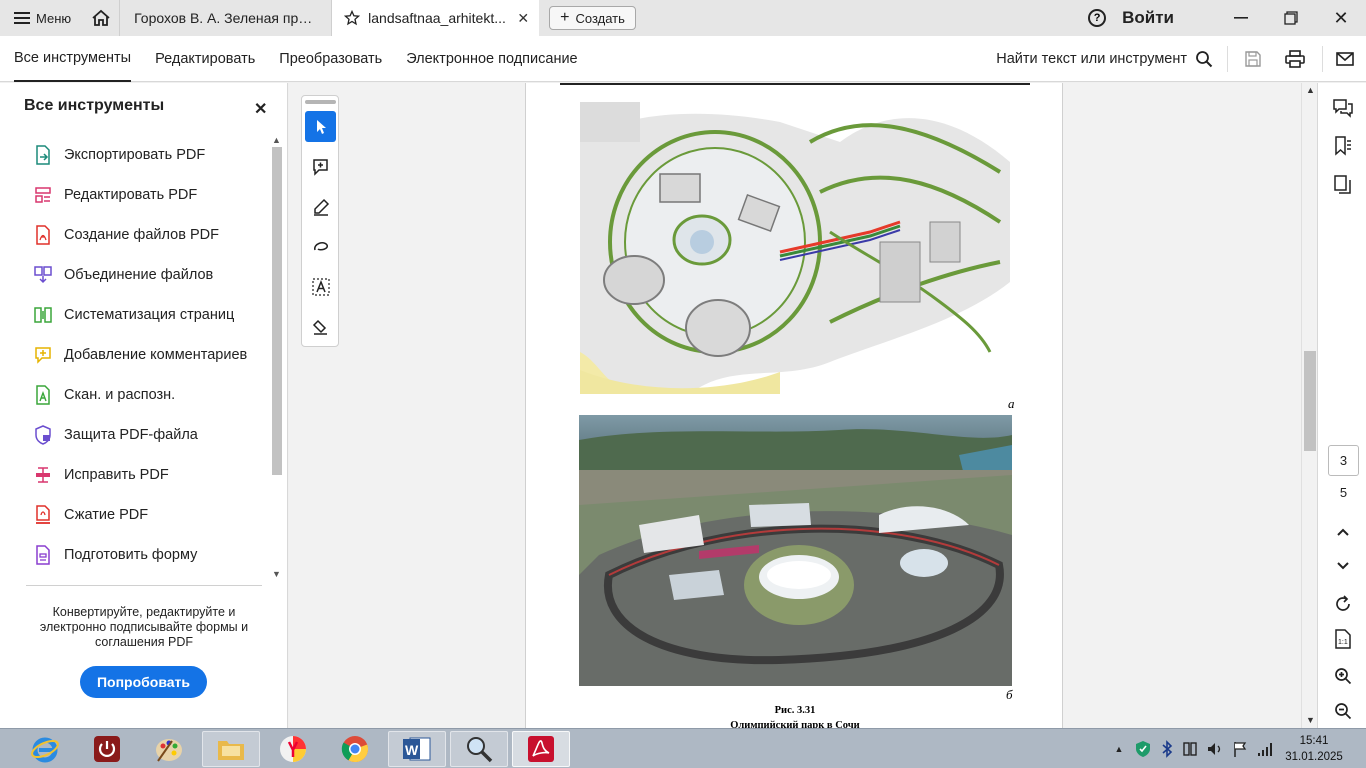 The width and height of the screenshot is (1366, 768). I want to click on email-icon, so click(1344, 58).